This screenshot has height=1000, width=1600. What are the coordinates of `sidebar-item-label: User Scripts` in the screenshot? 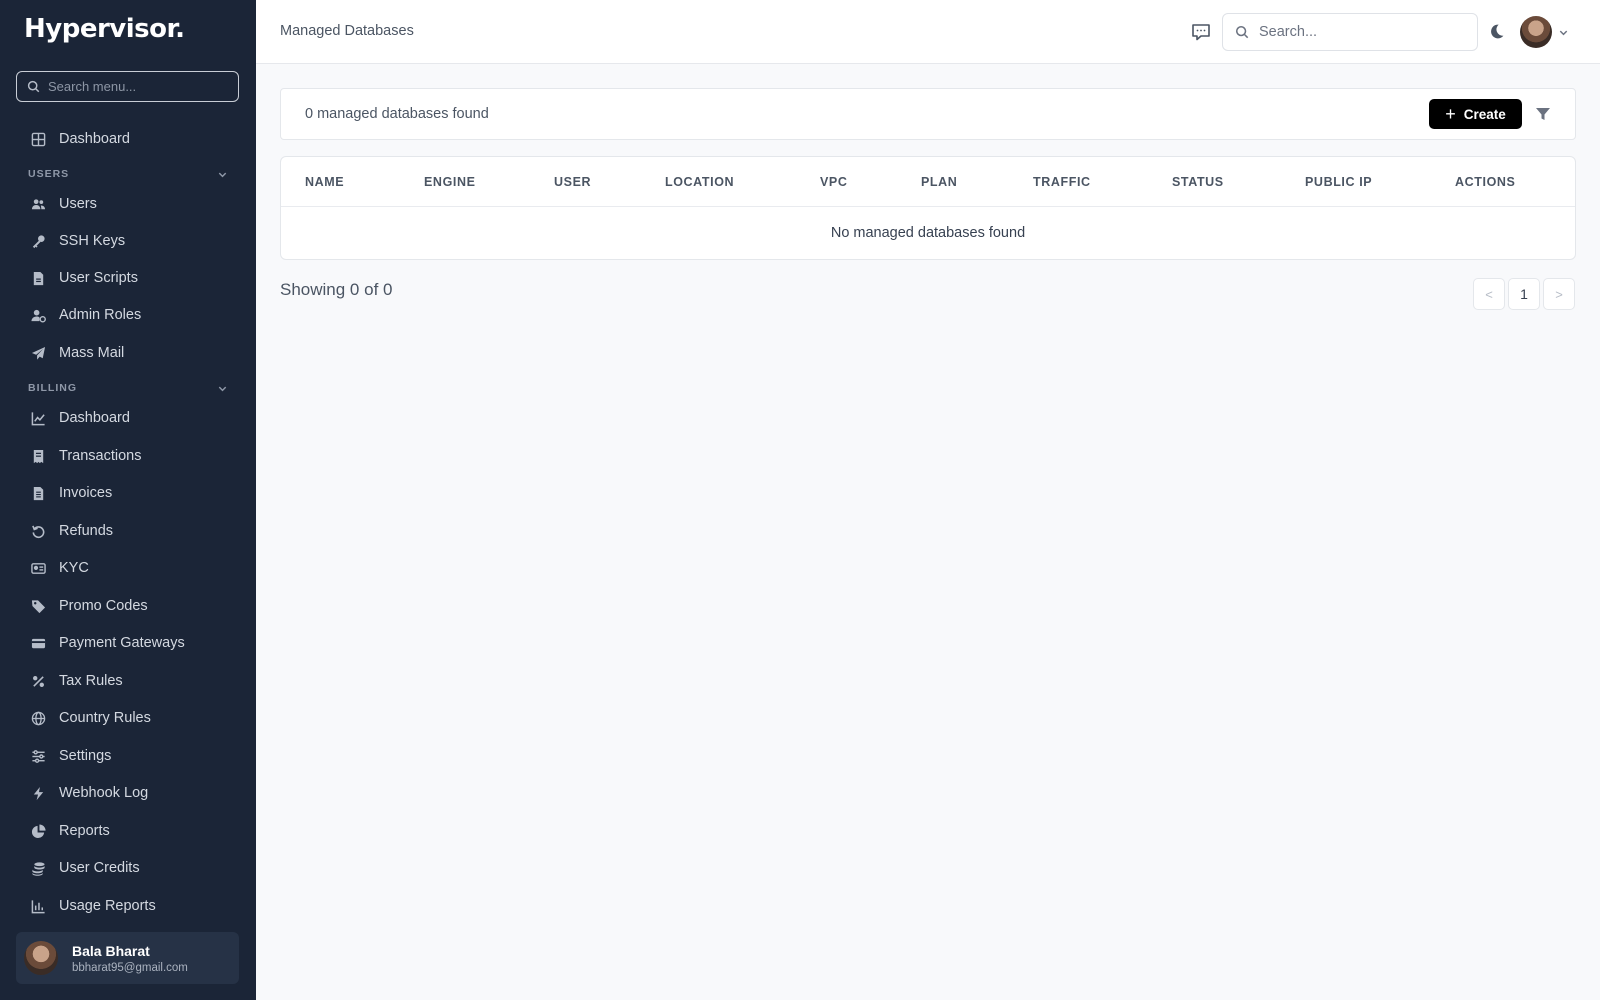 It's located at (98, 278).